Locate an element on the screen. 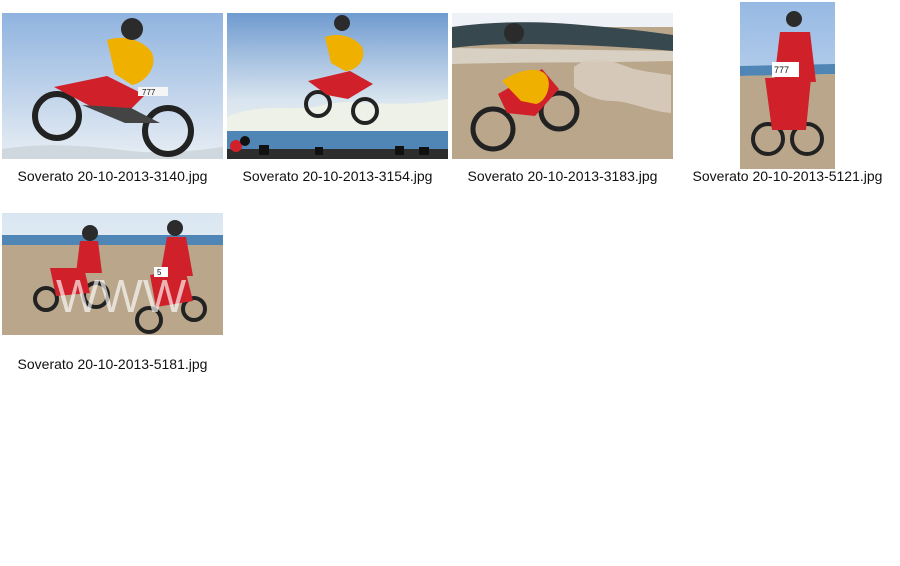 The height and width of the screenshot is (566, 900). number-plate-2: 777 is located at coordinates (781, 70).